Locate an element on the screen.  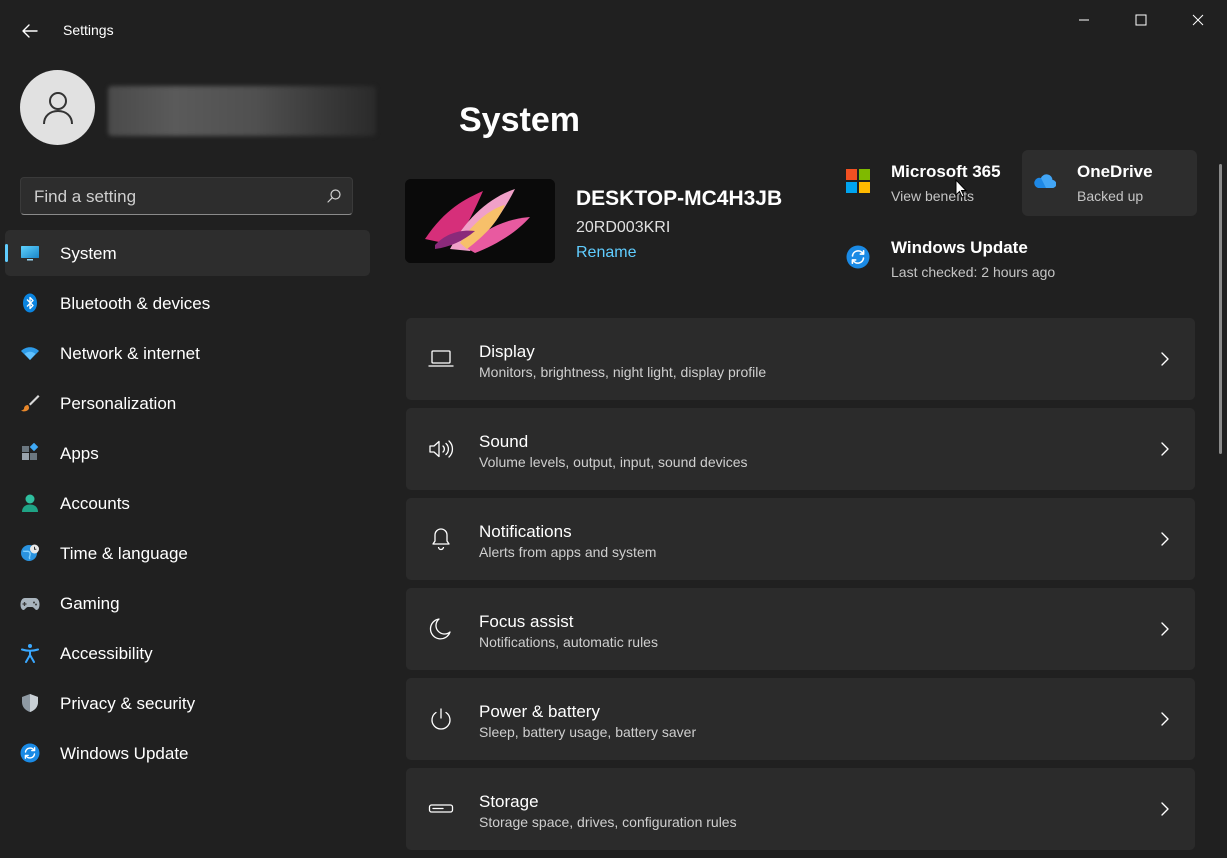
search-box is located at coordinates (186, 196).